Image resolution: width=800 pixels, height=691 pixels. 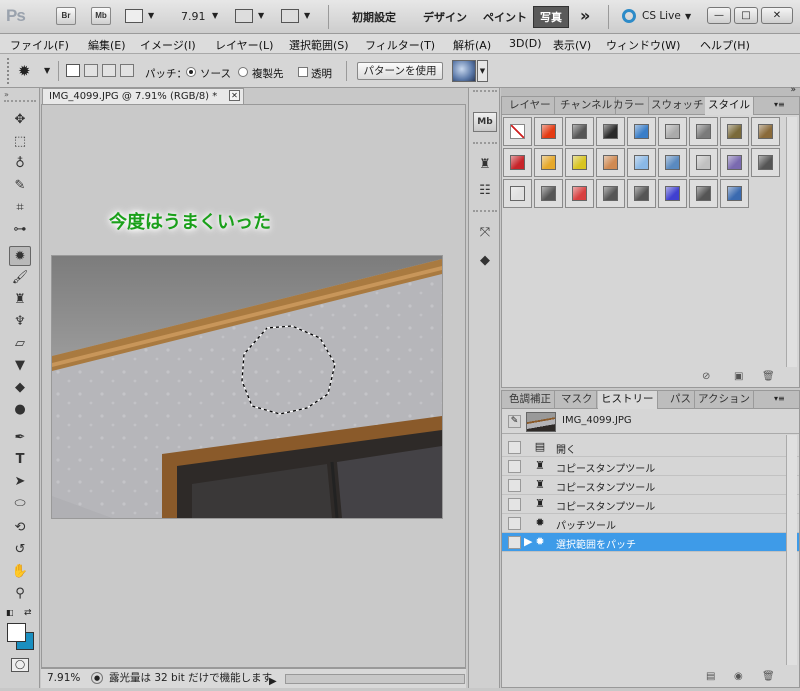 I want to click on tab-color: カラー, so click(x=629, y=106).